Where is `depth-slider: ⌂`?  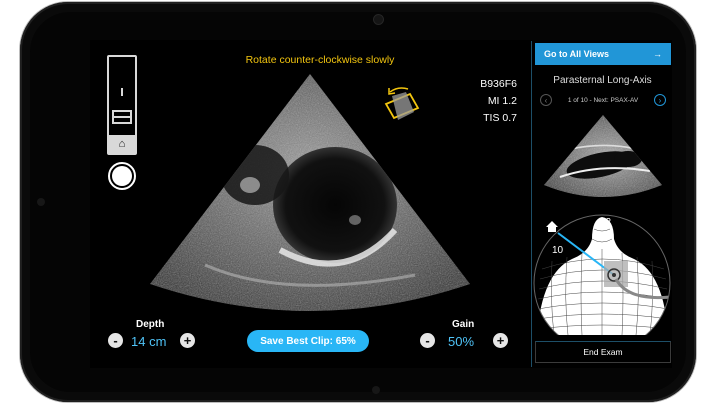
depth-slider: ⌂ is located at coordinates (122, 105).